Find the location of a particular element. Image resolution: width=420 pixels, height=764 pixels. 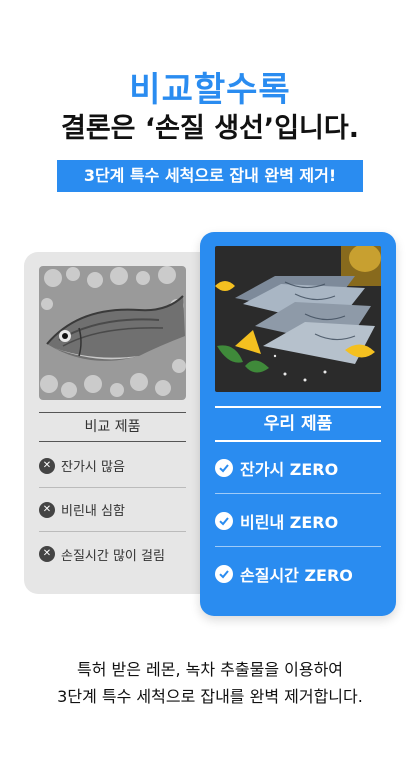

our-fish-photo is located at coordinates (298, 319).